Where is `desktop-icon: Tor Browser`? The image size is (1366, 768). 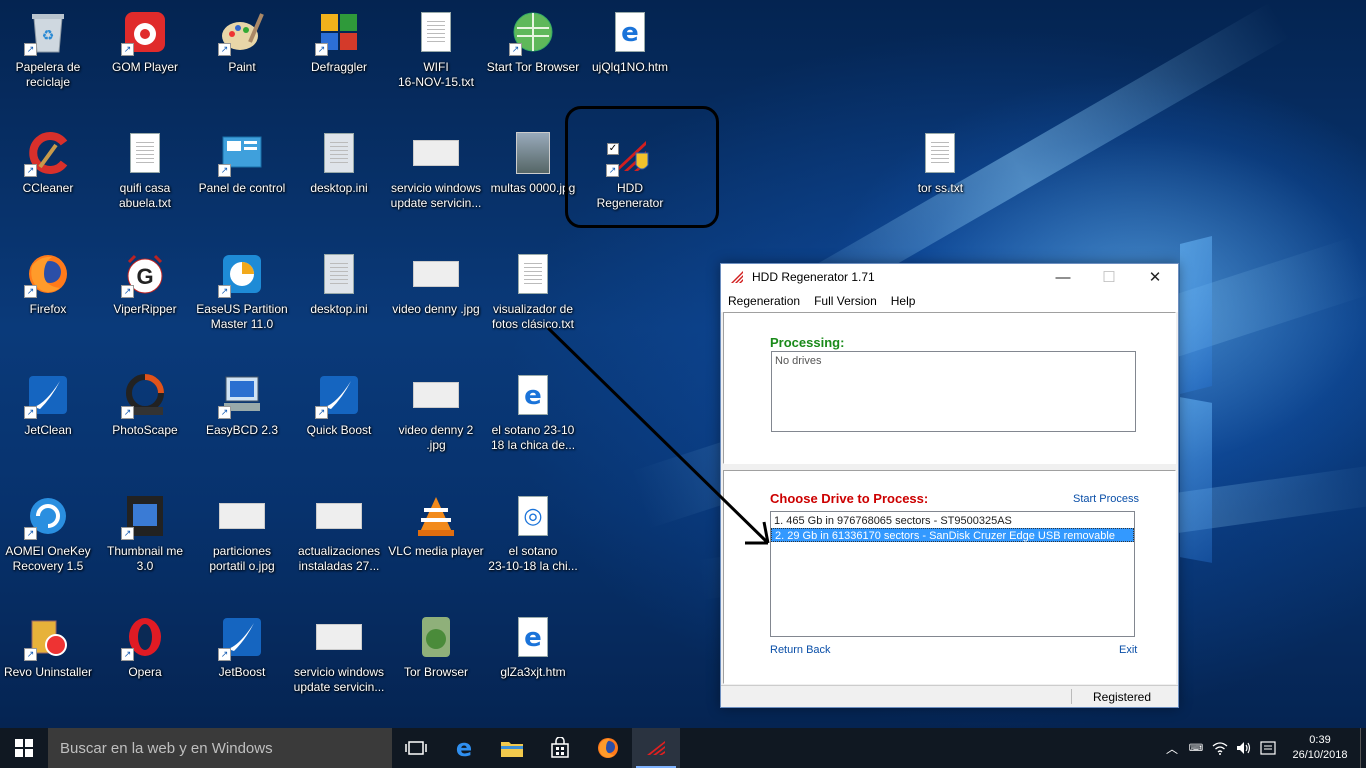
desktop-icon: Tor Browser is located at coordinates (436, 662).